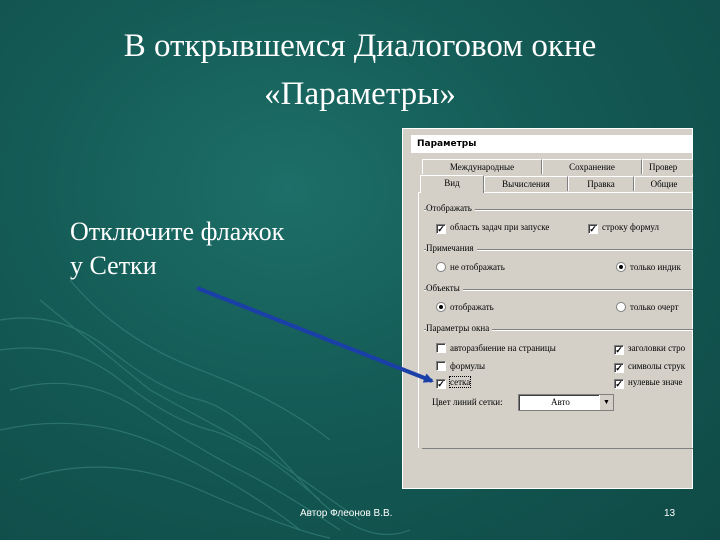  Describe the element at coordinates (601, 183) in the screenshot. I see `tab-edit: Правка` at that location.